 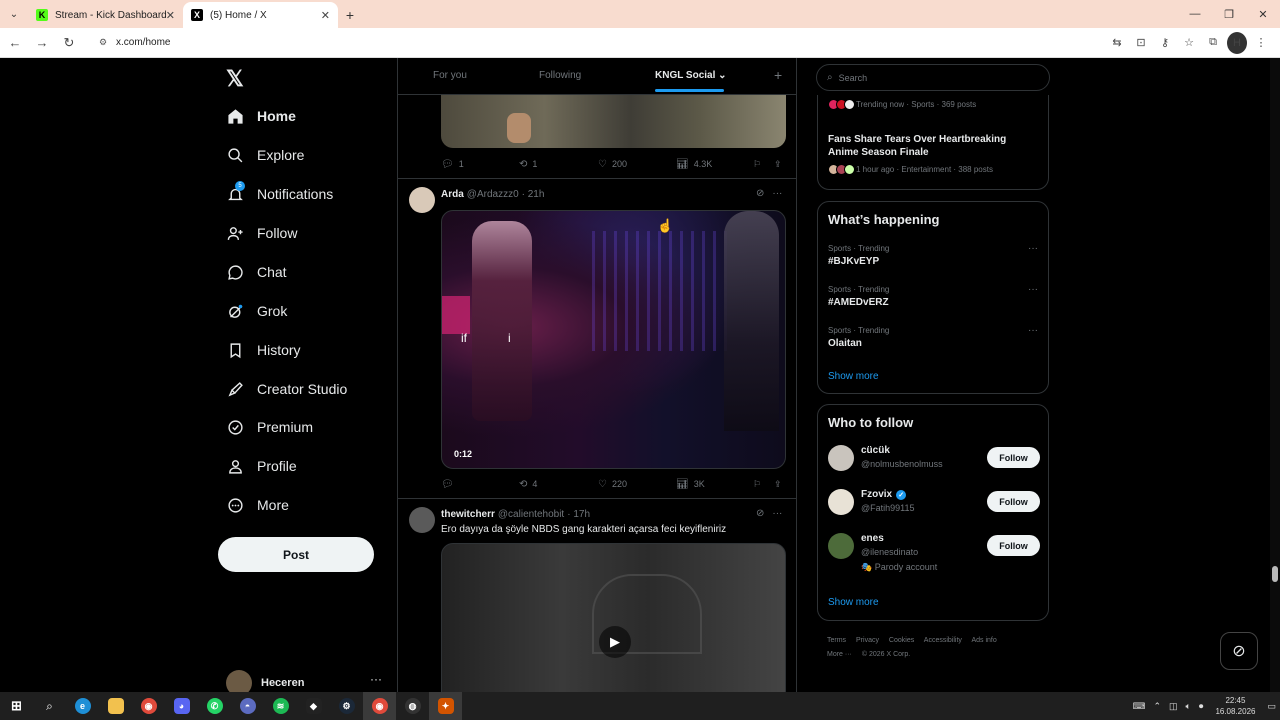 I want to click on new-tab-button: +, so click(x=350, y=15).